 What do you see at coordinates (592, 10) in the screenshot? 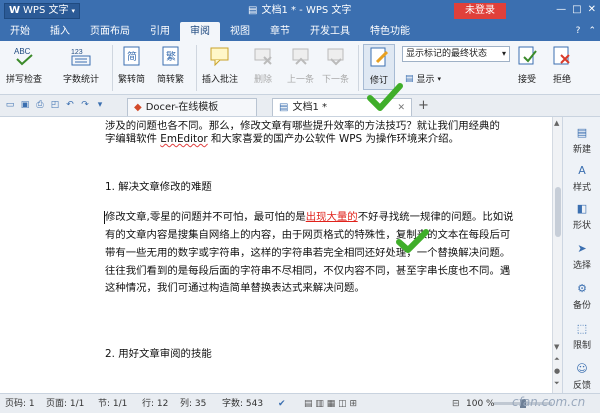
I see `close-button: ✕` at bounding box center [592, 10].